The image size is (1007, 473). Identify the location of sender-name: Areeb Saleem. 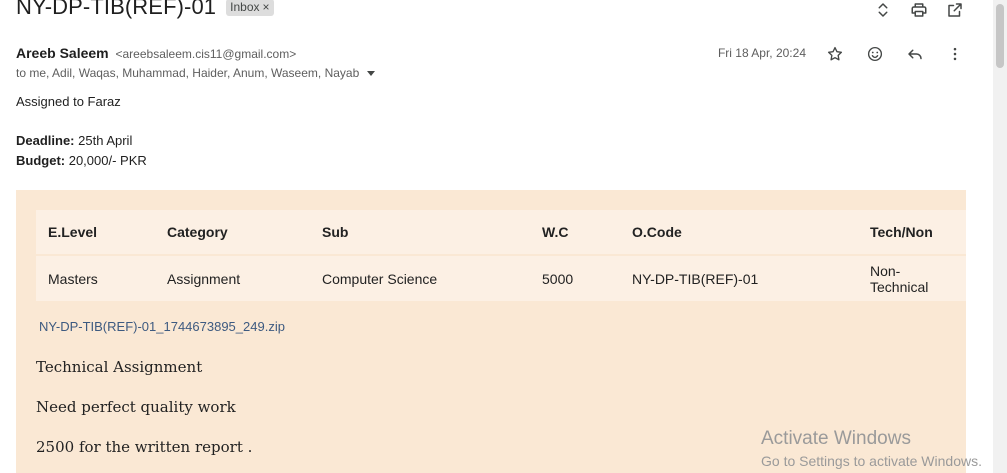
(62, 53).